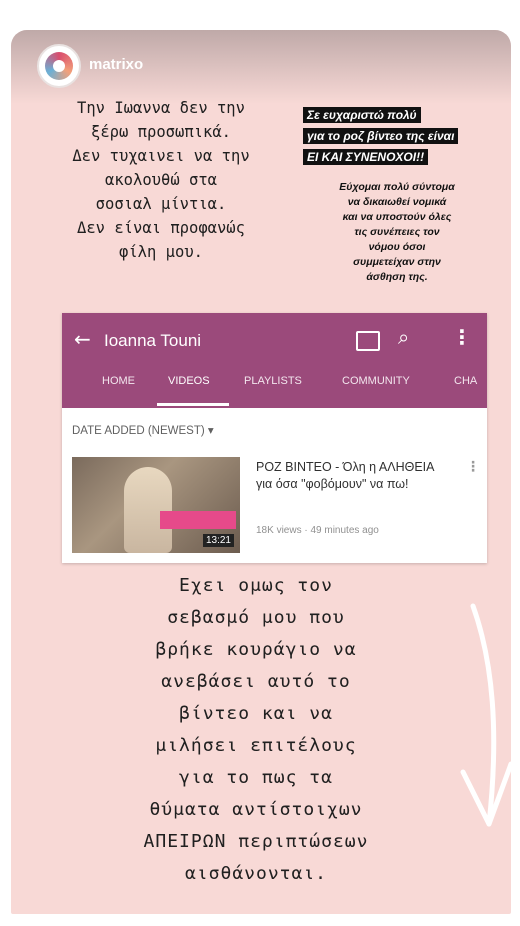  I want to click on video-duration: 13:21, so click(218, 540).